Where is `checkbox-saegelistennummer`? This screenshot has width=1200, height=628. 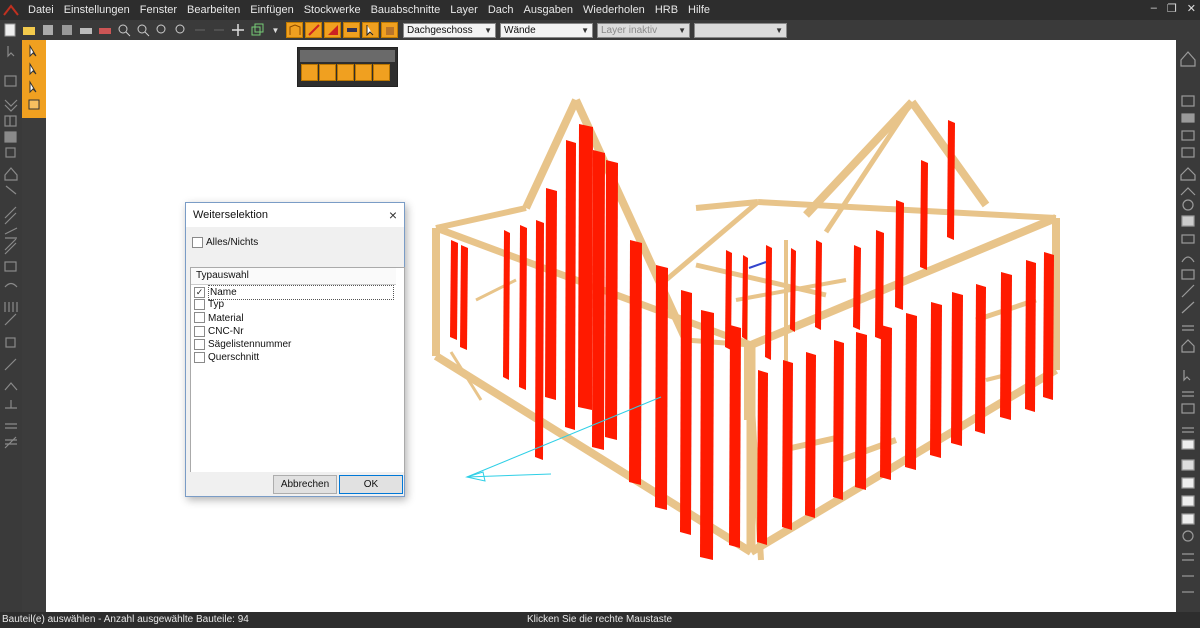 checkbox-saegelistennummer is located at coordinates (199, 345).